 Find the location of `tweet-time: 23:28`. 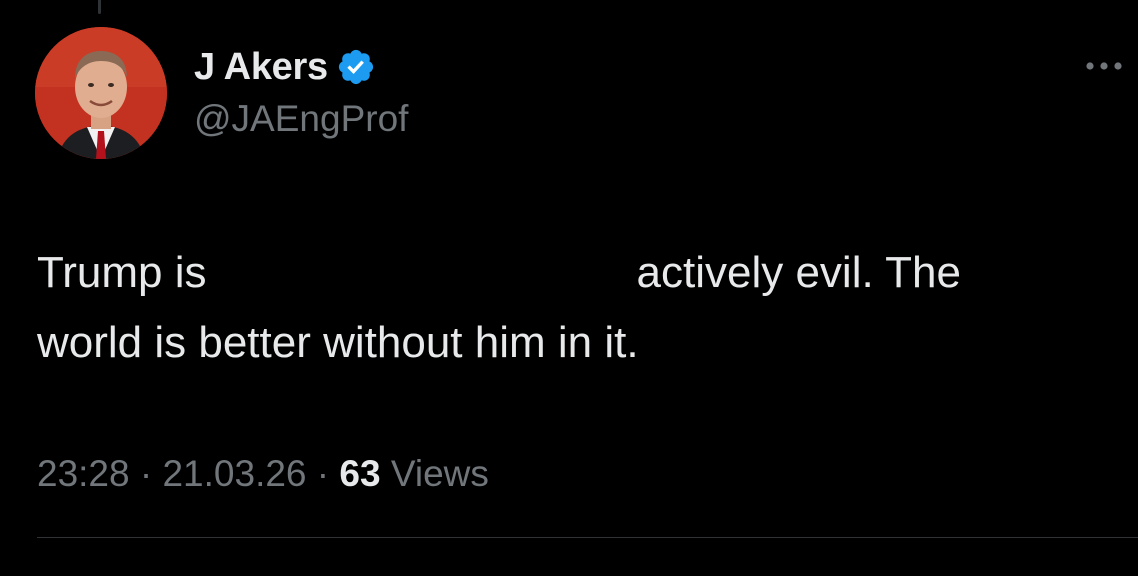

tweet-time: 23:28 is located at coordinates (83, 473).